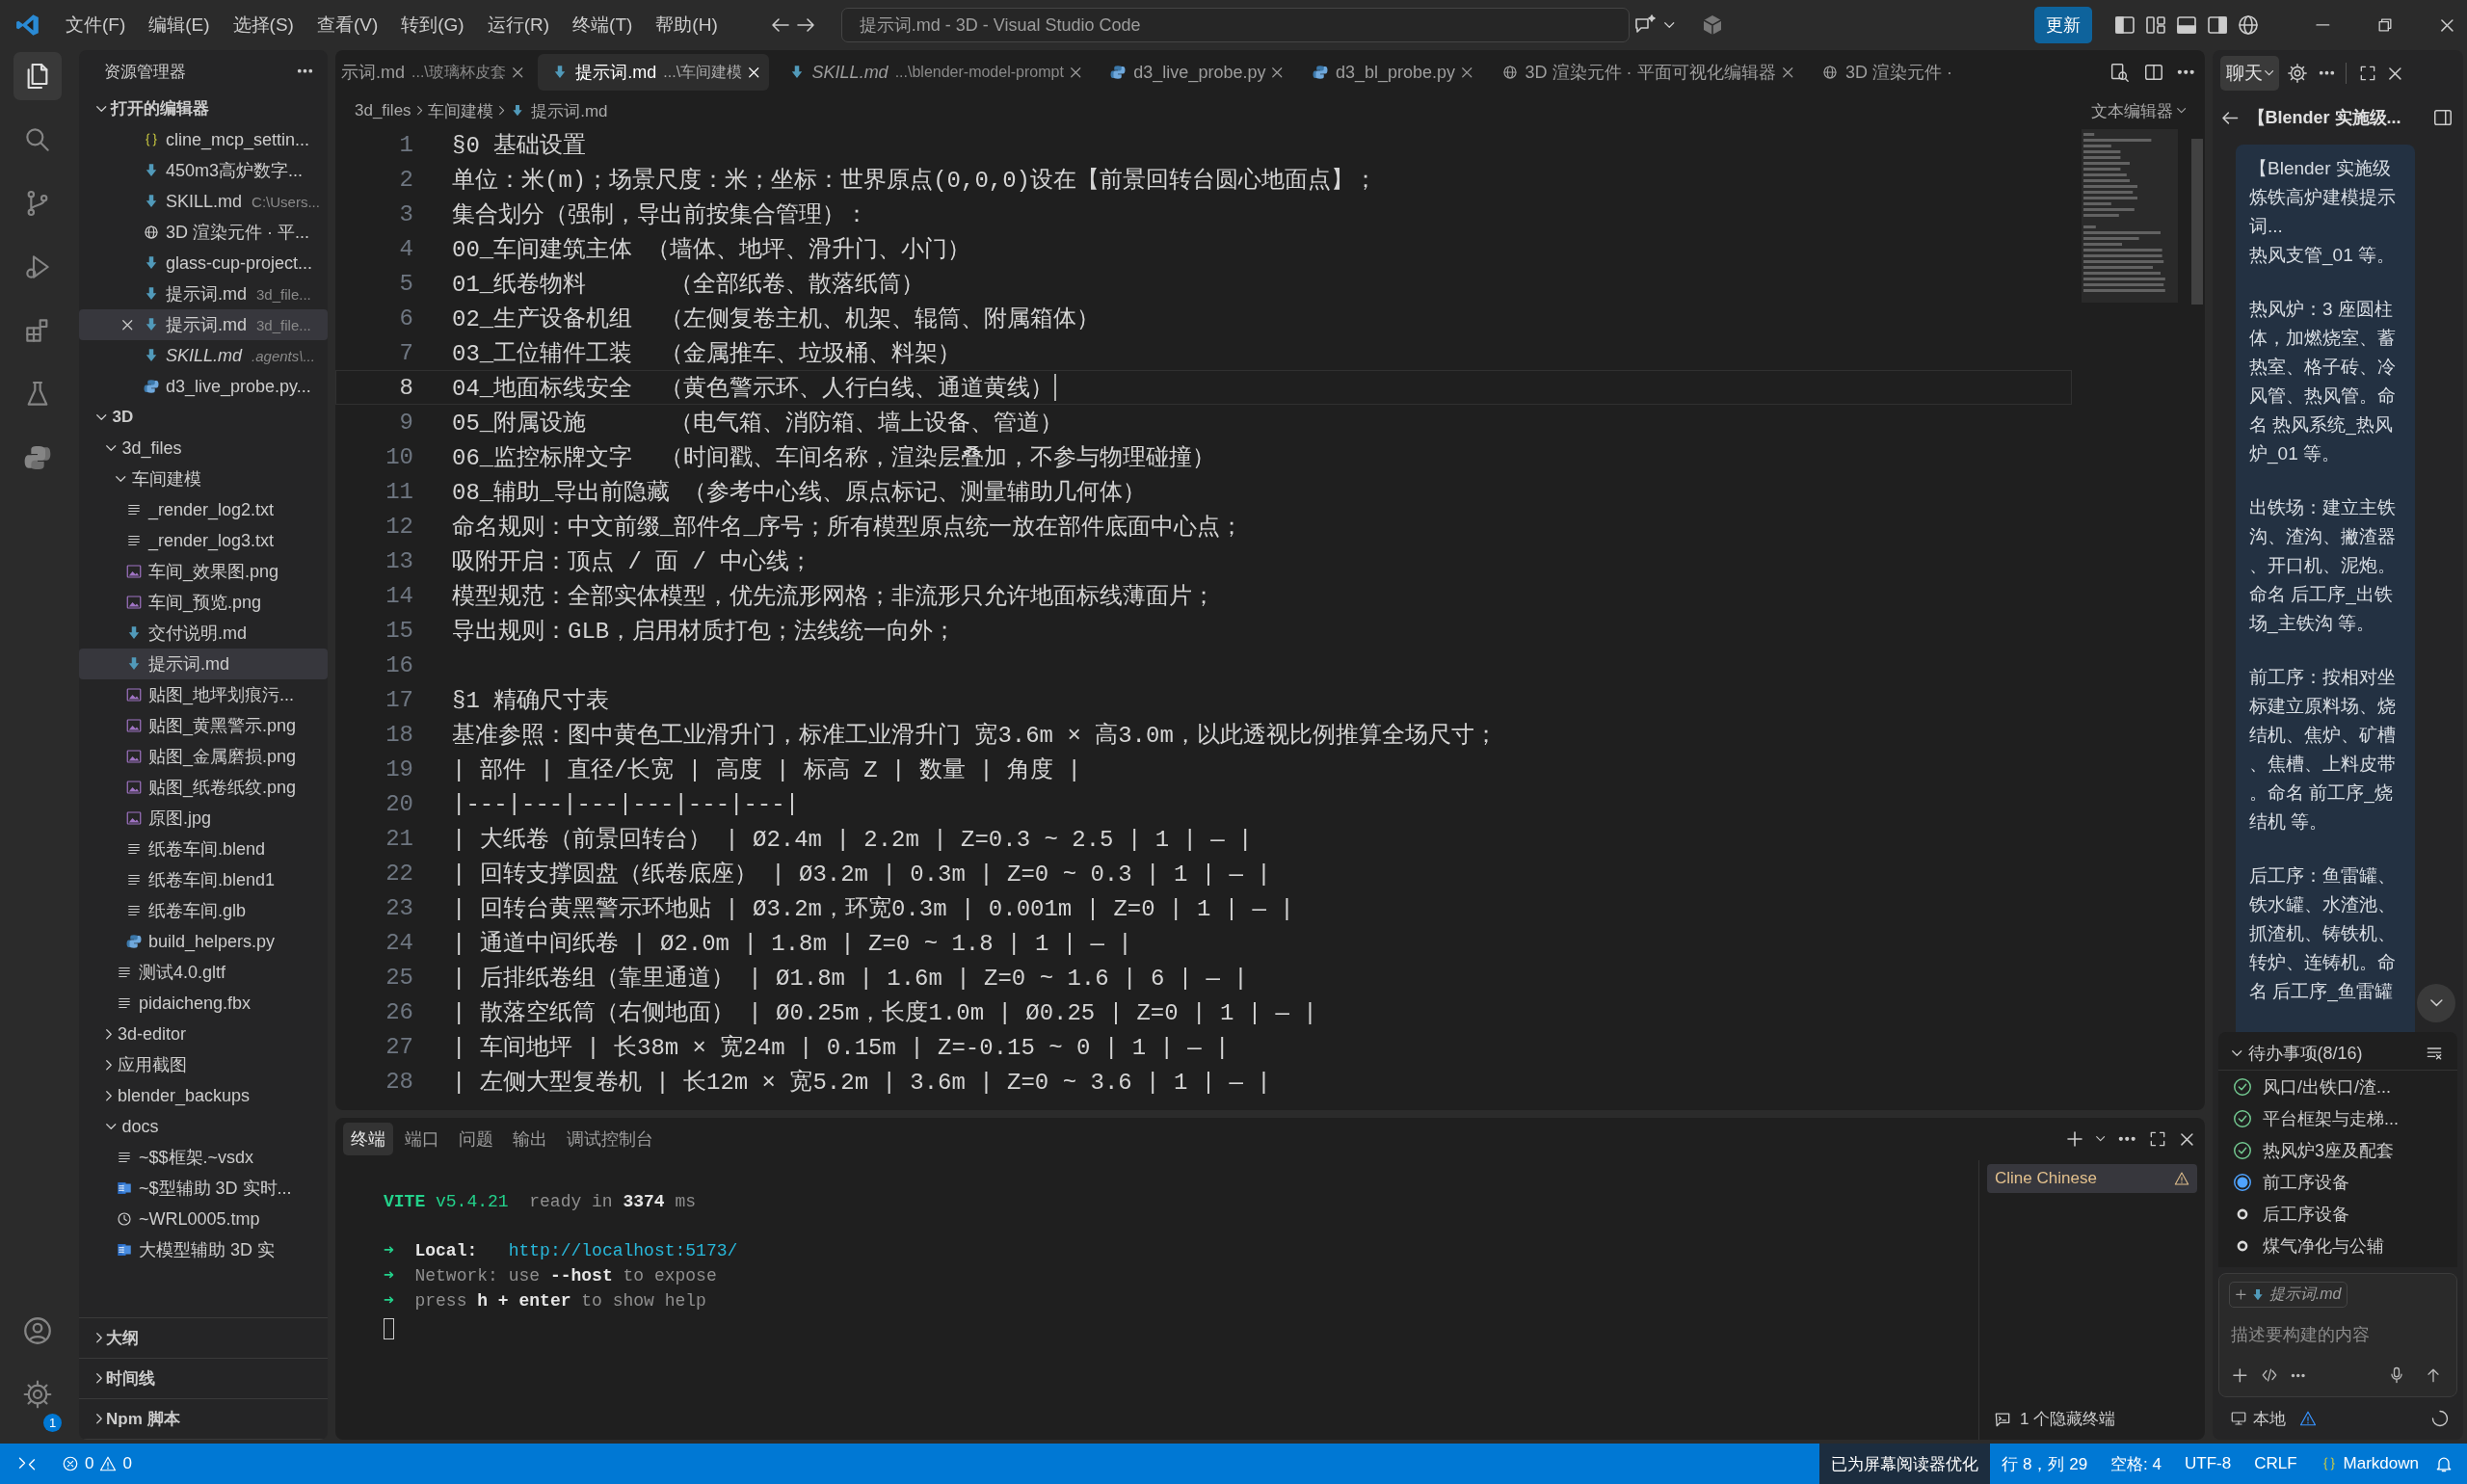 The image size is (2467, 1484). What do you see at coordinates (70, 1463) in the screenshot?
I see `error-icon` at bounding box center [70, 1463].